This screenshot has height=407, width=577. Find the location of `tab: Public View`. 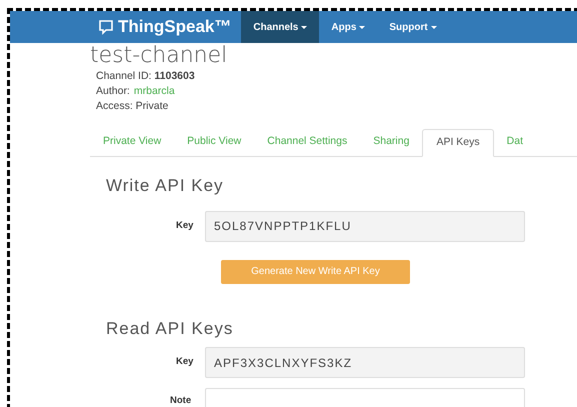

tab: Public View is located at coordinates (214, 142).